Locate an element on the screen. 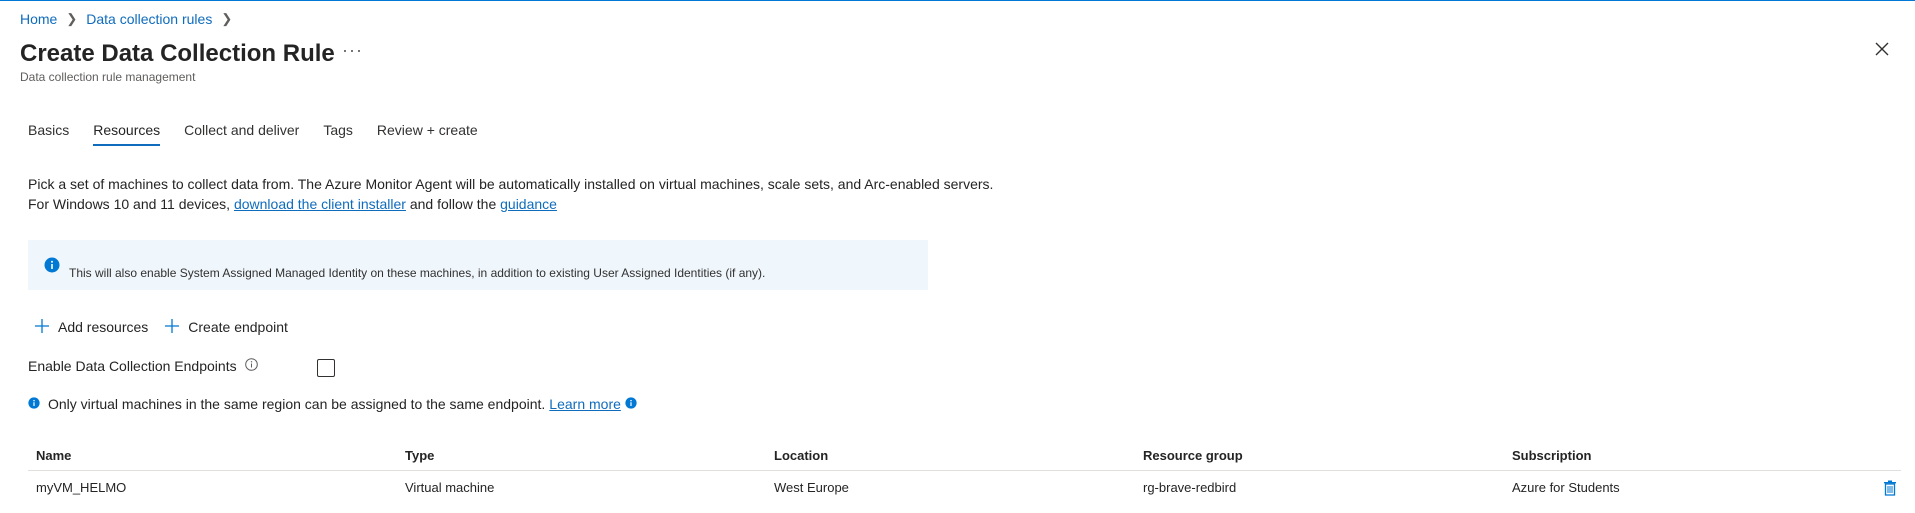 This screenshot has height=513, width=1915. add-resources-button: Add resources is located at coordinates (91, 326).